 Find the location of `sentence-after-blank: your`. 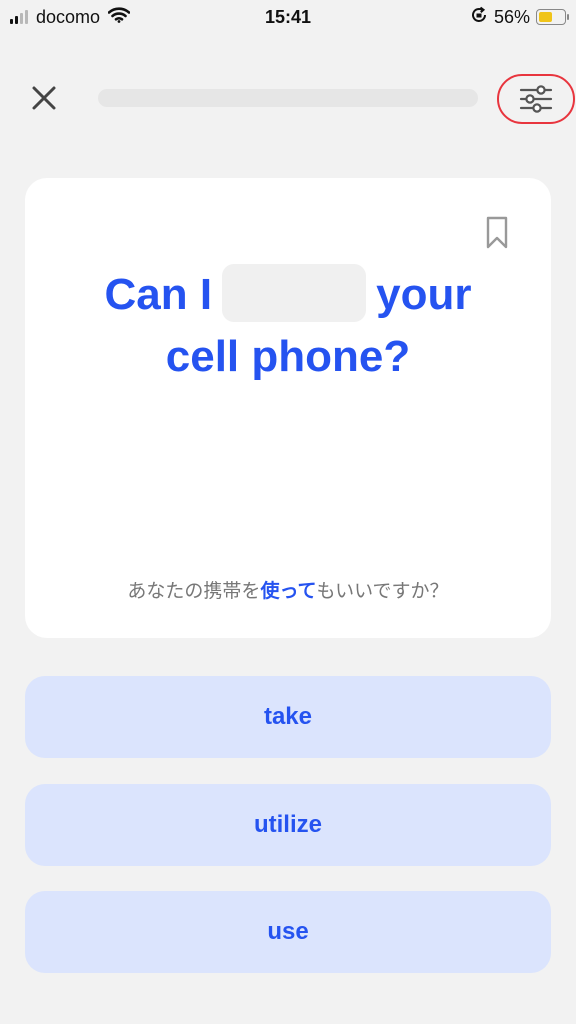

sentence-after-blank: your is located at coordinates (424, 294).